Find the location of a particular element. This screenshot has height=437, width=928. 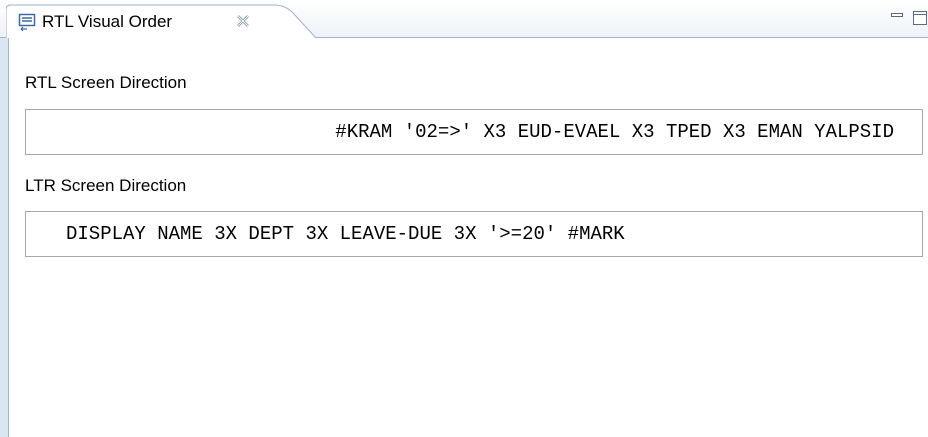

minimize-icon is located at coordinates (897, 19).